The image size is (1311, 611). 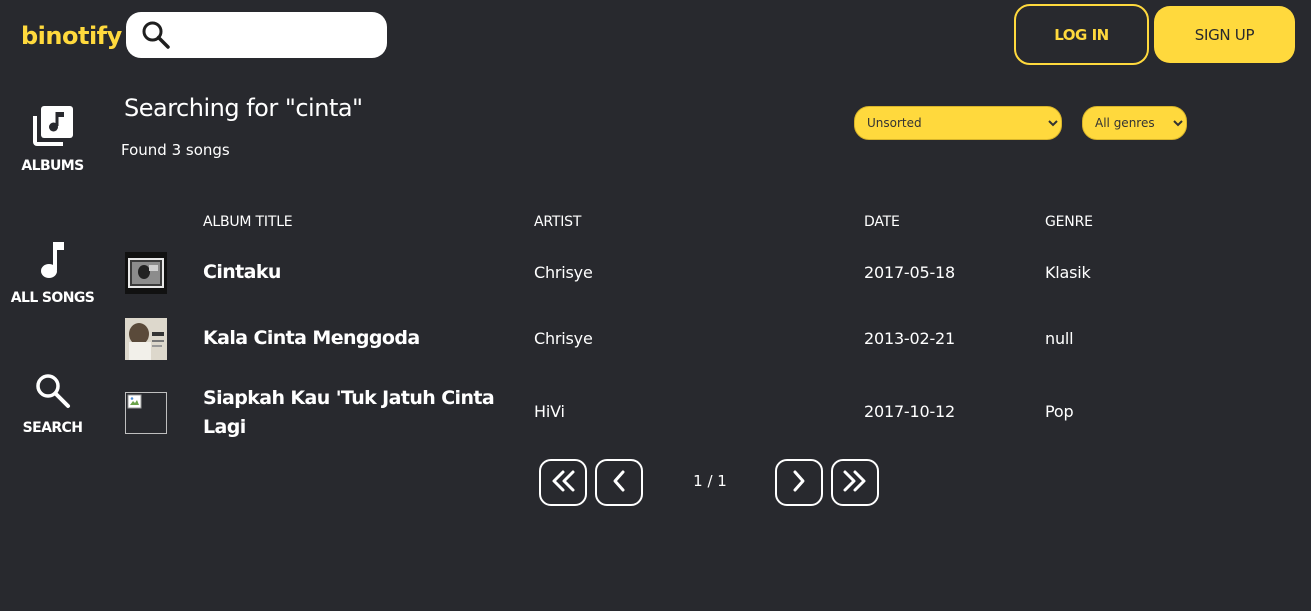 I want to click on song-title: Cintaku, so click(x=353, y=272).